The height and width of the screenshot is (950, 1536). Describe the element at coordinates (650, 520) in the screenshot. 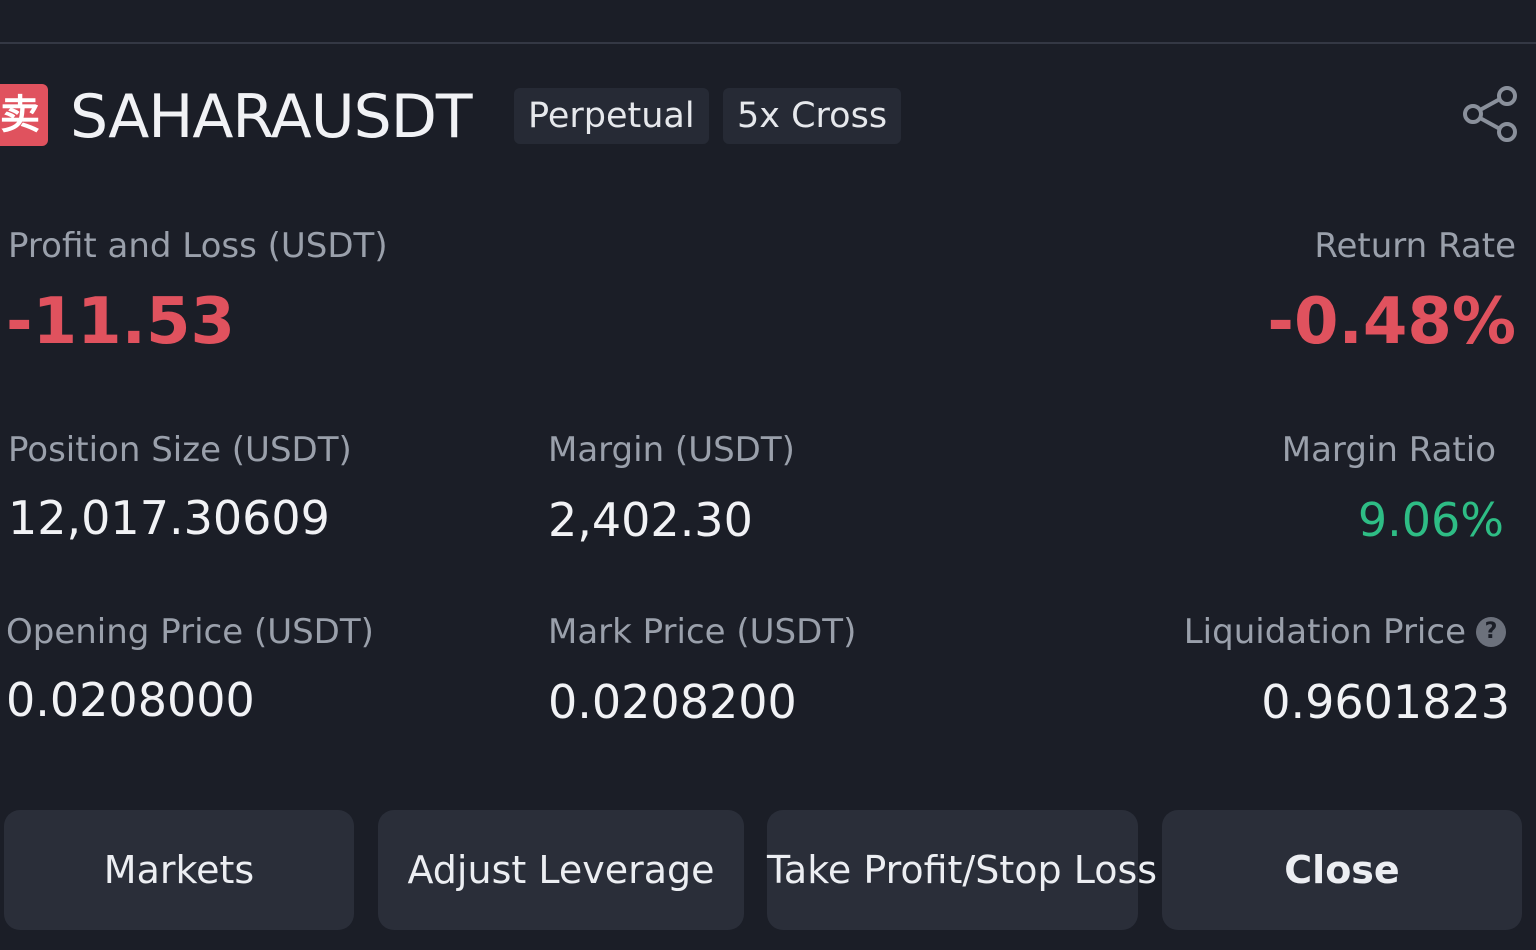

I see `margin-value: 2,402.30` at that location.